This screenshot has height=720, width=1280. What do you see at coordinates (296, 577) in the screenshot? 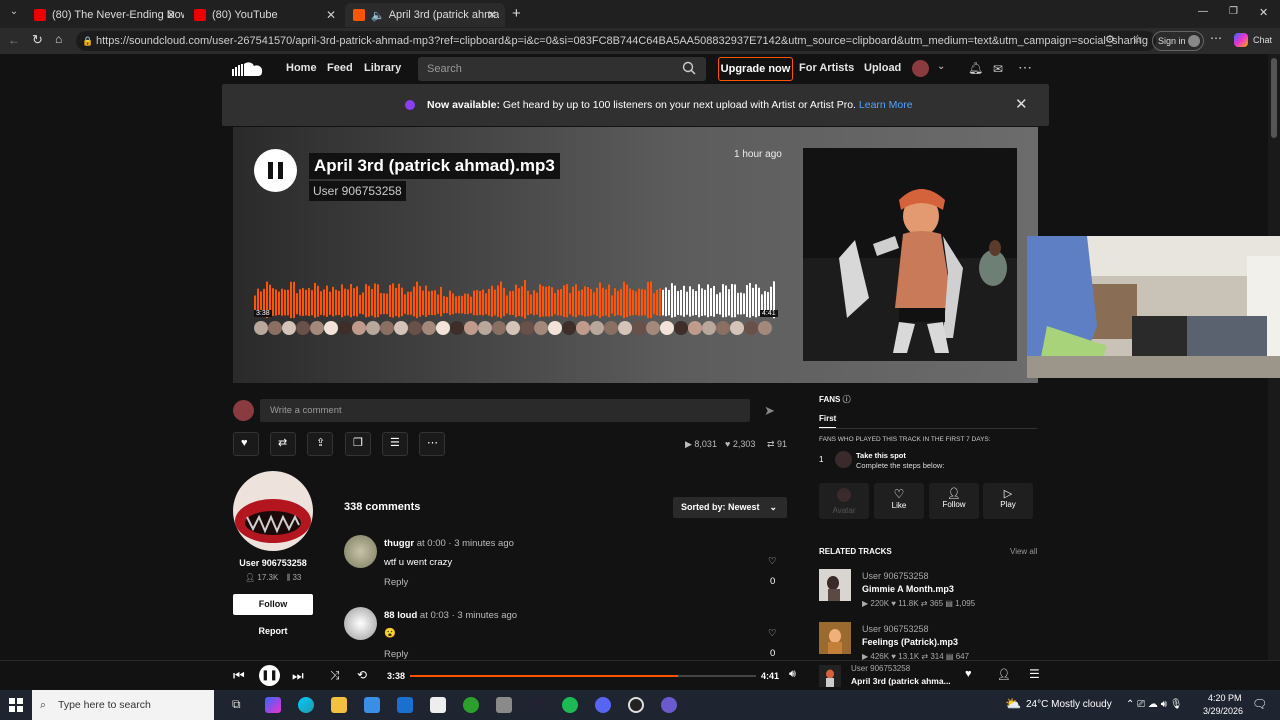
I see `artist-tracks: 33` at bounding box center [296, 577].